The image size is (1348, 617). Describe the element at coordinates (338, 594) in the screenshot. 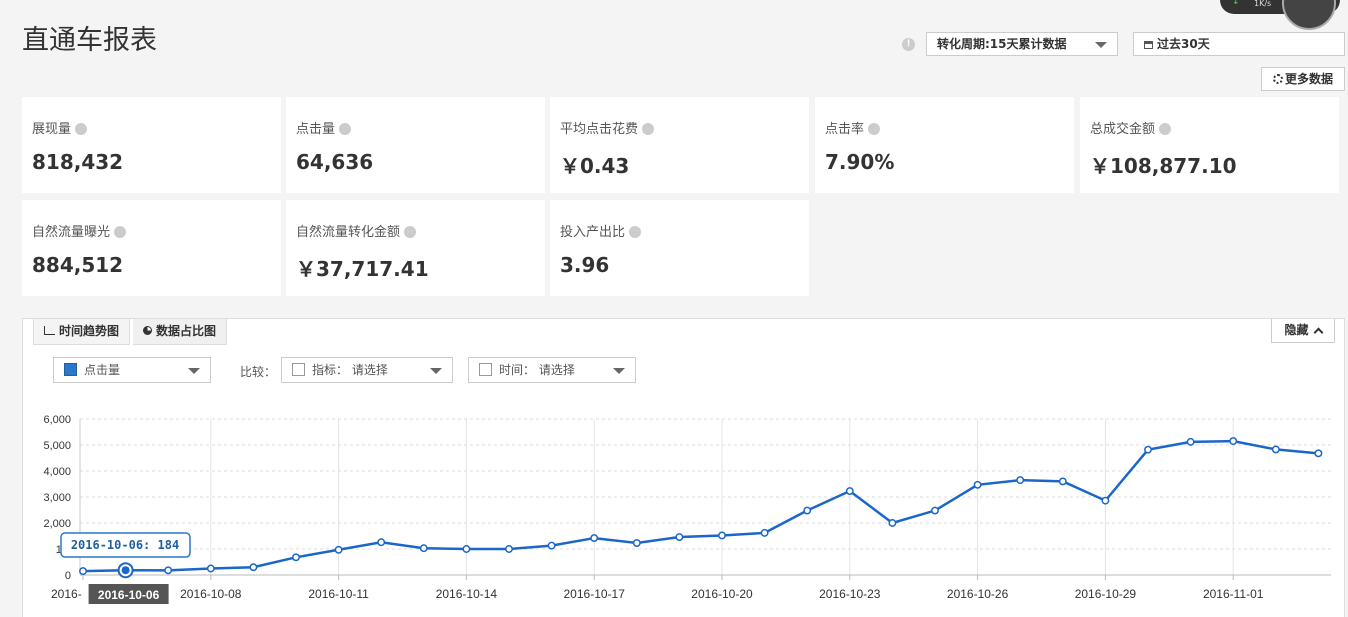

I see `x-tick-label: 2016-10-11` at that location.